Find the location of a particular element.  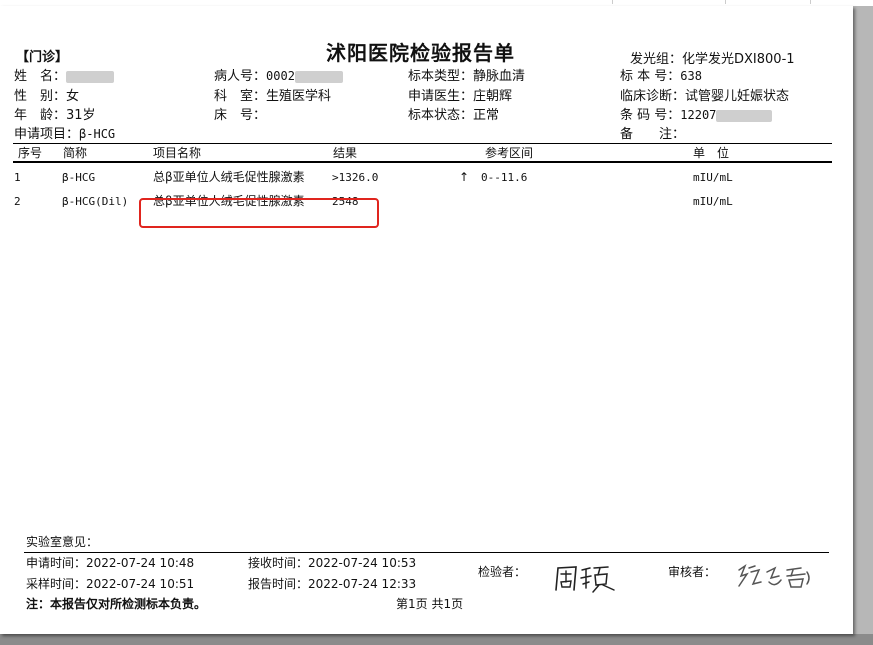

reviewer-label: 审核者： is located at coordinates (692, 572).